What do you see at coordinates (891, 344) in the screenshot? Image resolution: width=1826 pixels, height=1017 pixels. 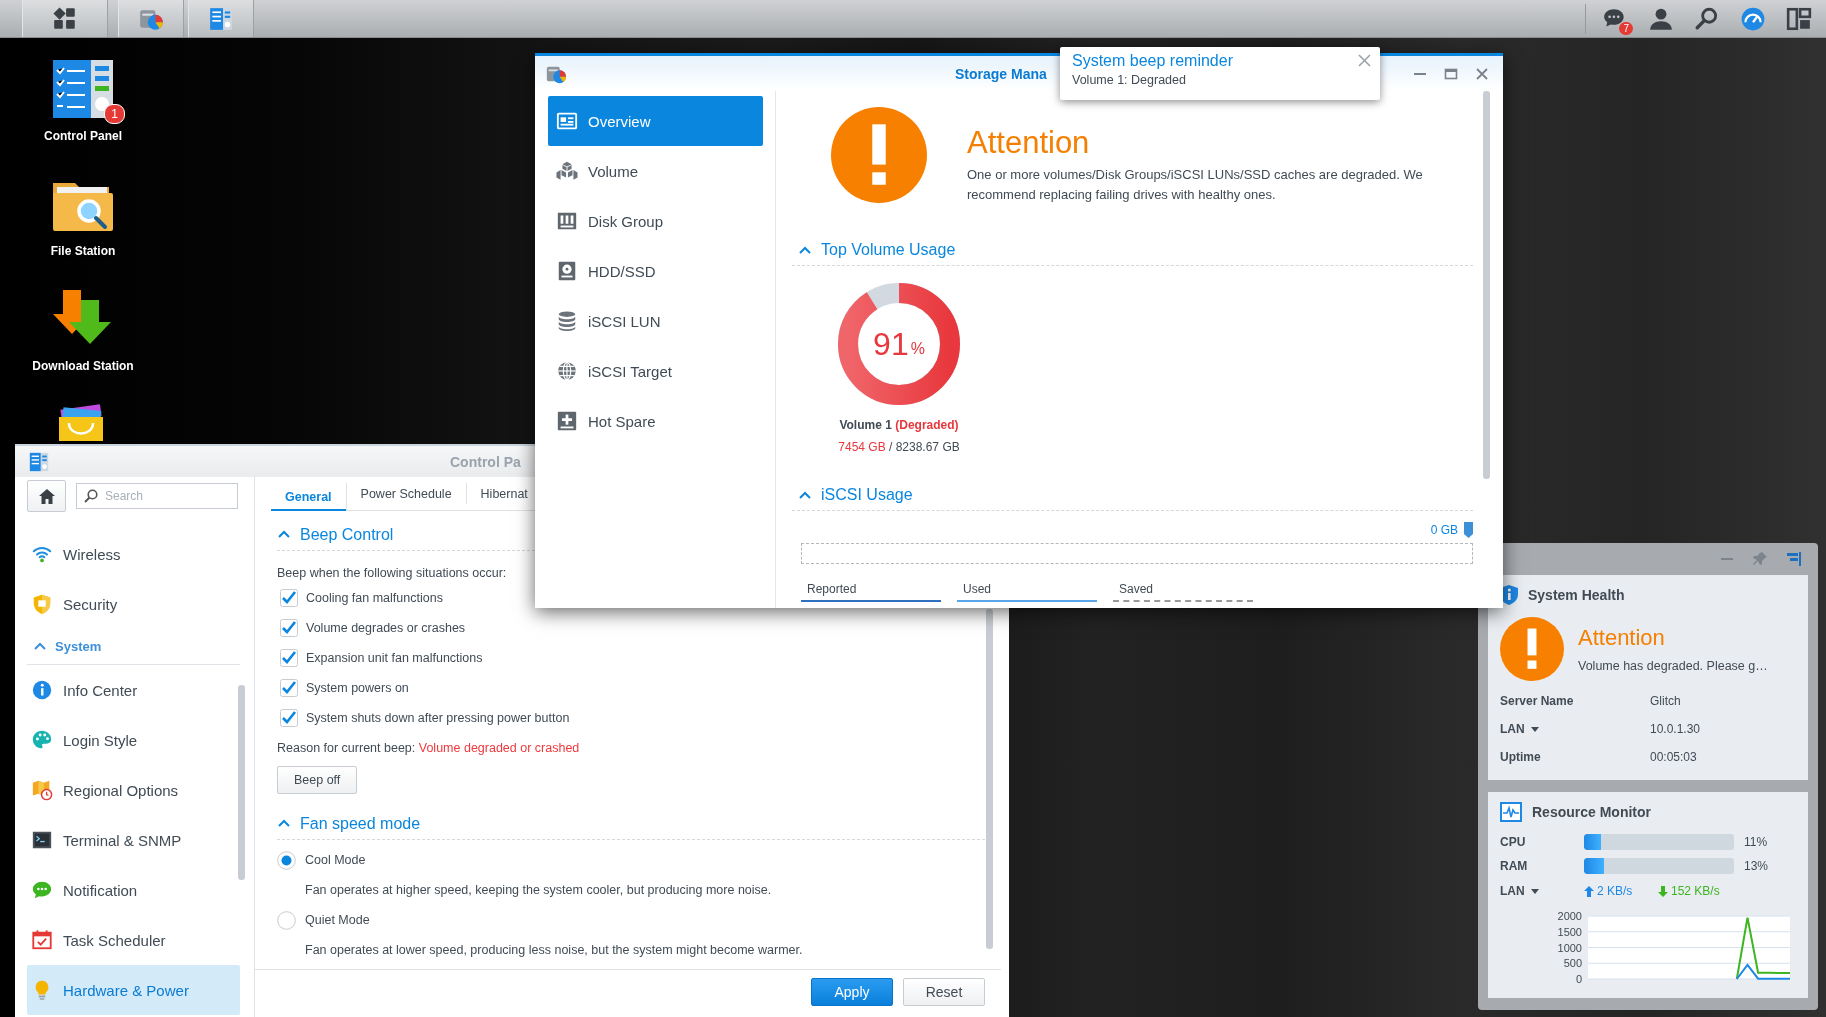 I see `usage-percent: 91` at bounding box center [891, 344].